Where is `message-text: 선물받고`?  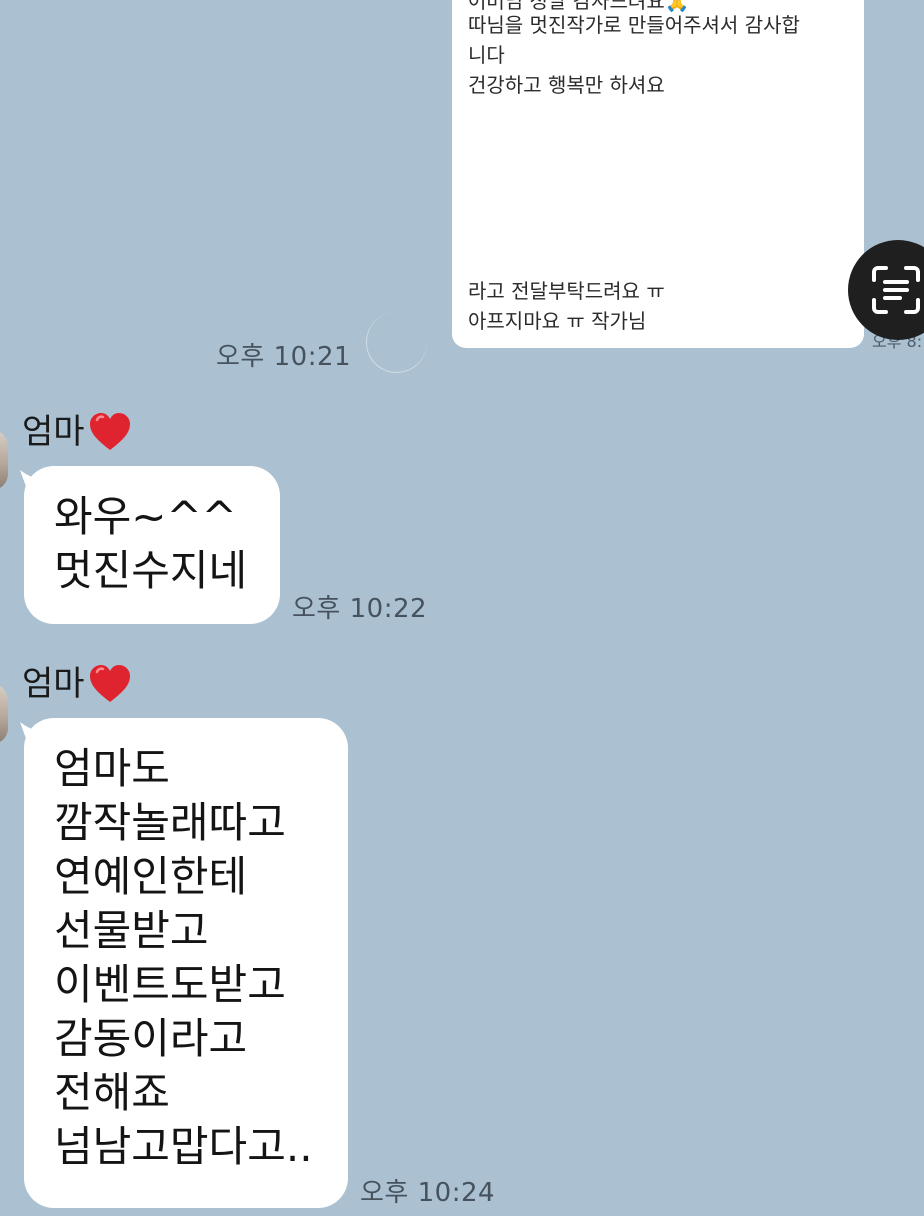 message-text: 선물받고 is located at coordinates (131, 930).